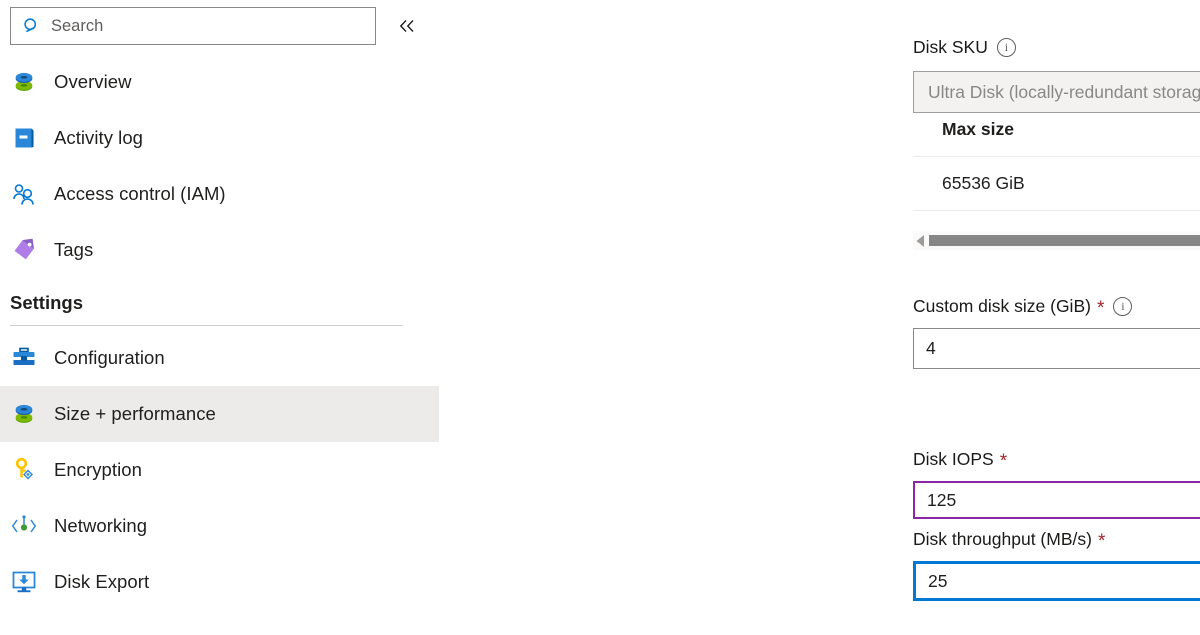 Image resolution: width=1200 pixels, height=635 pixels. I want to click on search-placeholder: Search, so click(77, 25).